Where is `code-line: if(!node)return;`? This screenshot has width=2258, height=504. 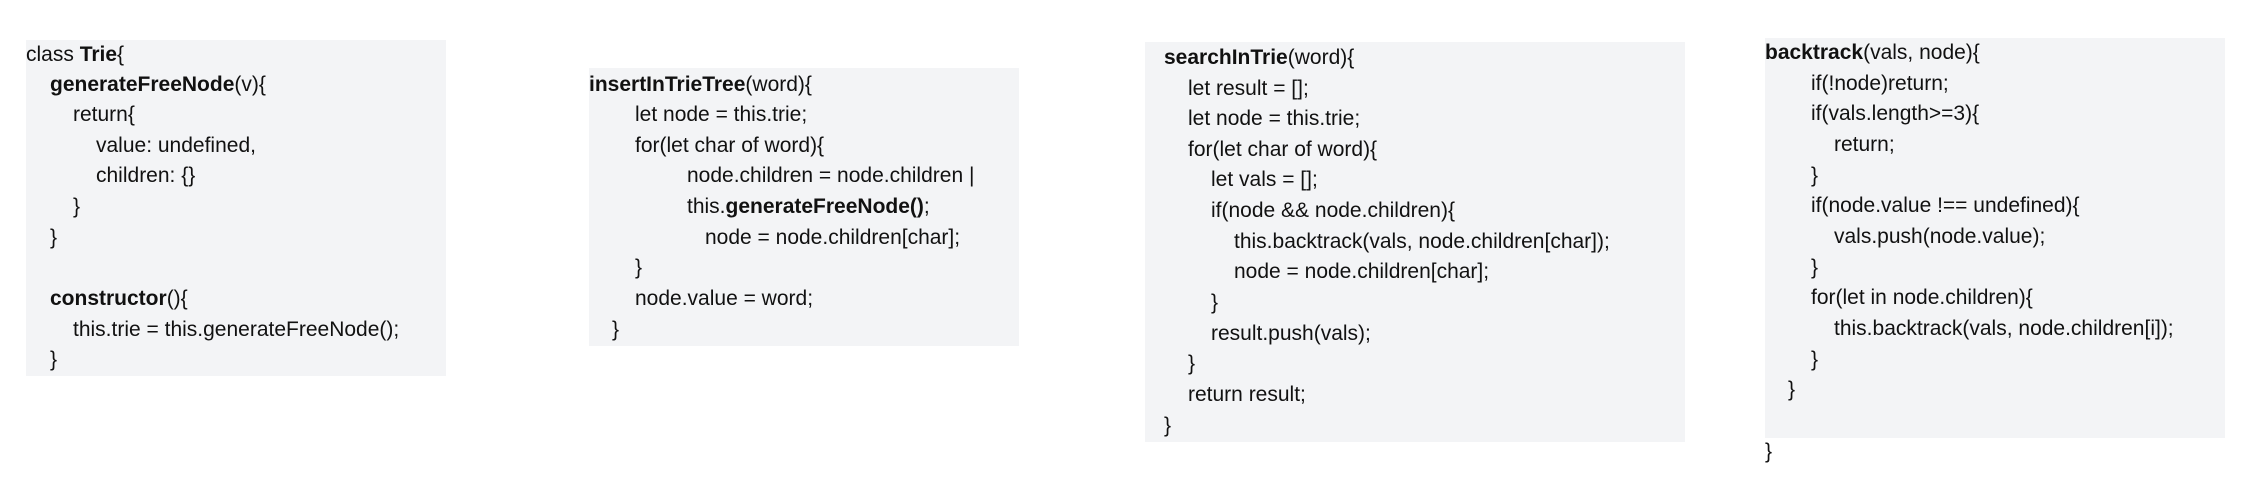 code-line: if(!node)return; is located at coordinates (1880, 83).